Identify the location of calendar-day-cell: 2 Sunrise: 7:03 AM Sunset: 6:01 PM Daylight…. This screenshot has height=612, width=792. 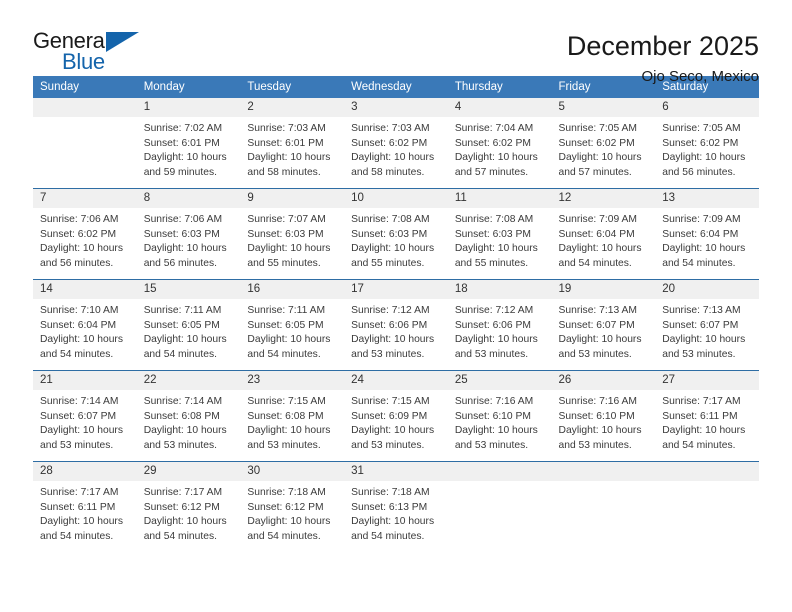
(292, 143).